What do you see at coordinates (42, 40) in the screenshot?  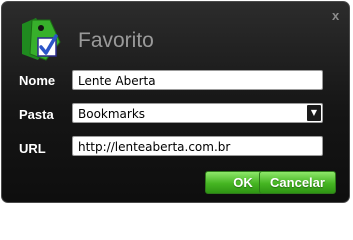 I see `bookmark-tag-icon` at bounding box center [42, 40].